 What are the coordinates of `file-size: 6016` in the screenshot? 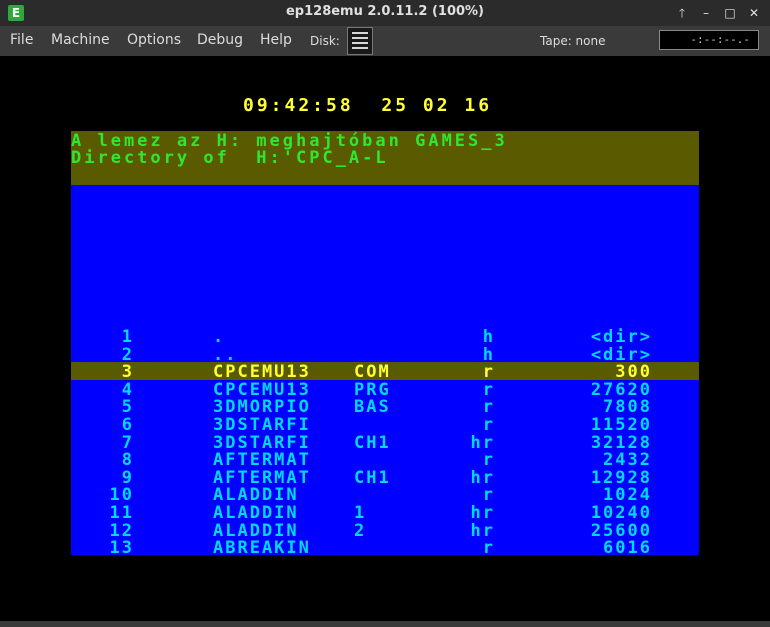 It's located at (627, 548).